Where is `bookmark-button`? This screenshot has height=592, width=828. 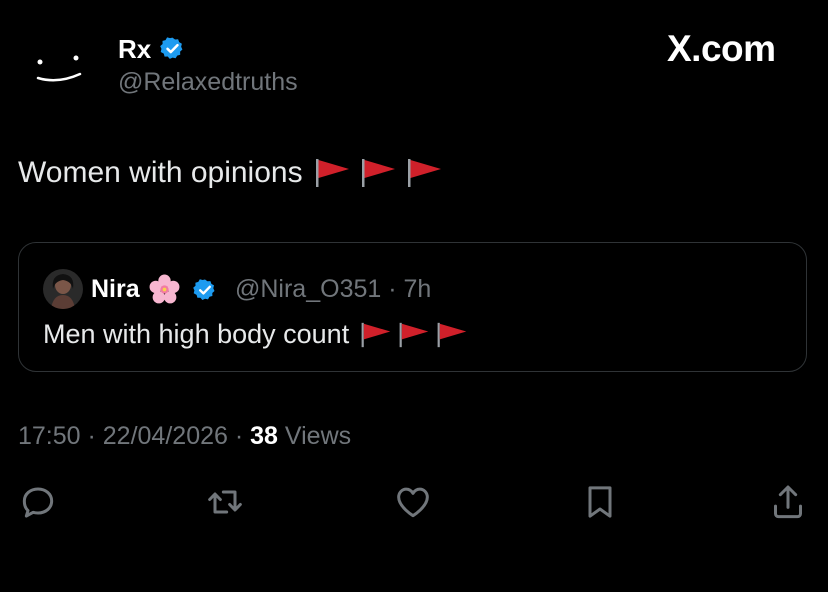 bookmark-button is located at coordinates (600, 502).